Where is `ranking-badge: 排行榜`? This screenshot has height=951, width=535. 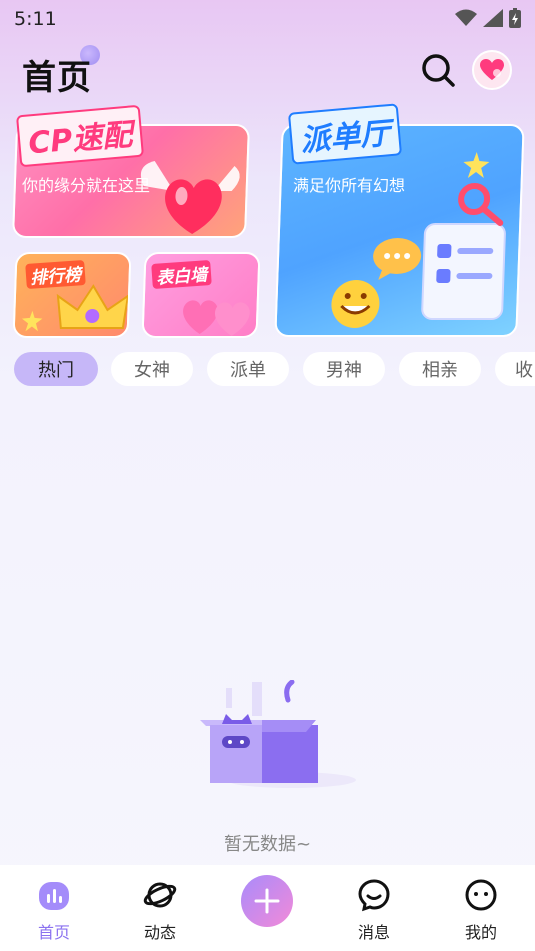 ranking-badge: 排行榜 is located at coordinates (55, 274).